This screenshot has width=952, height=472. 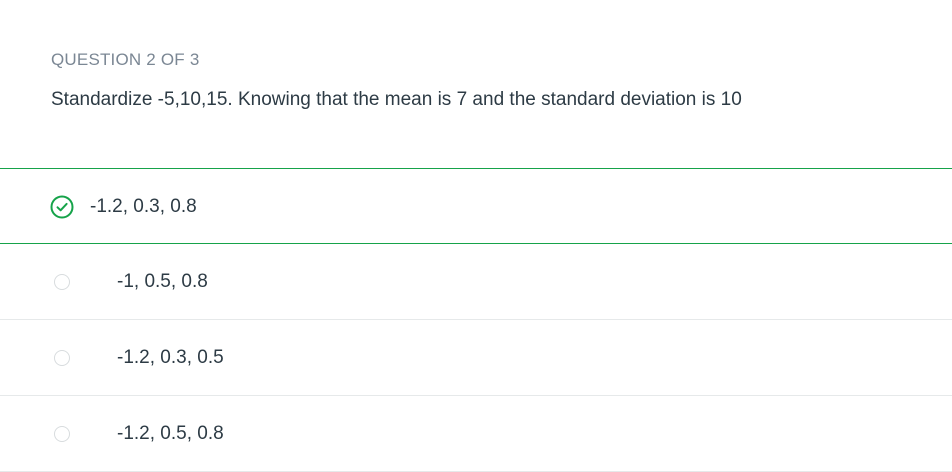 What do you see at coordinates (170, 357) in the screenshot?
I see `answer-option-label: -1.2, 0.3, 0.5` at bounding box center [170, 357].